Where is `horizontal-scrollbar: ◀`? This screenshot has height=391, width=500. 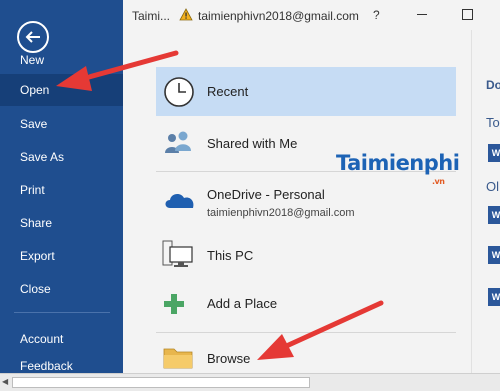
horizontal-scrollbar: ◀ is located at coordinates (250, 382).